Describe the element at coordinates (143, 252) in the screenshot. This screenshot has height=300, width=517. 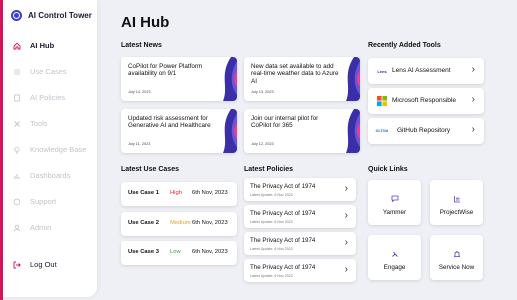
I see `use-case-name: Use Case 3` at that location.